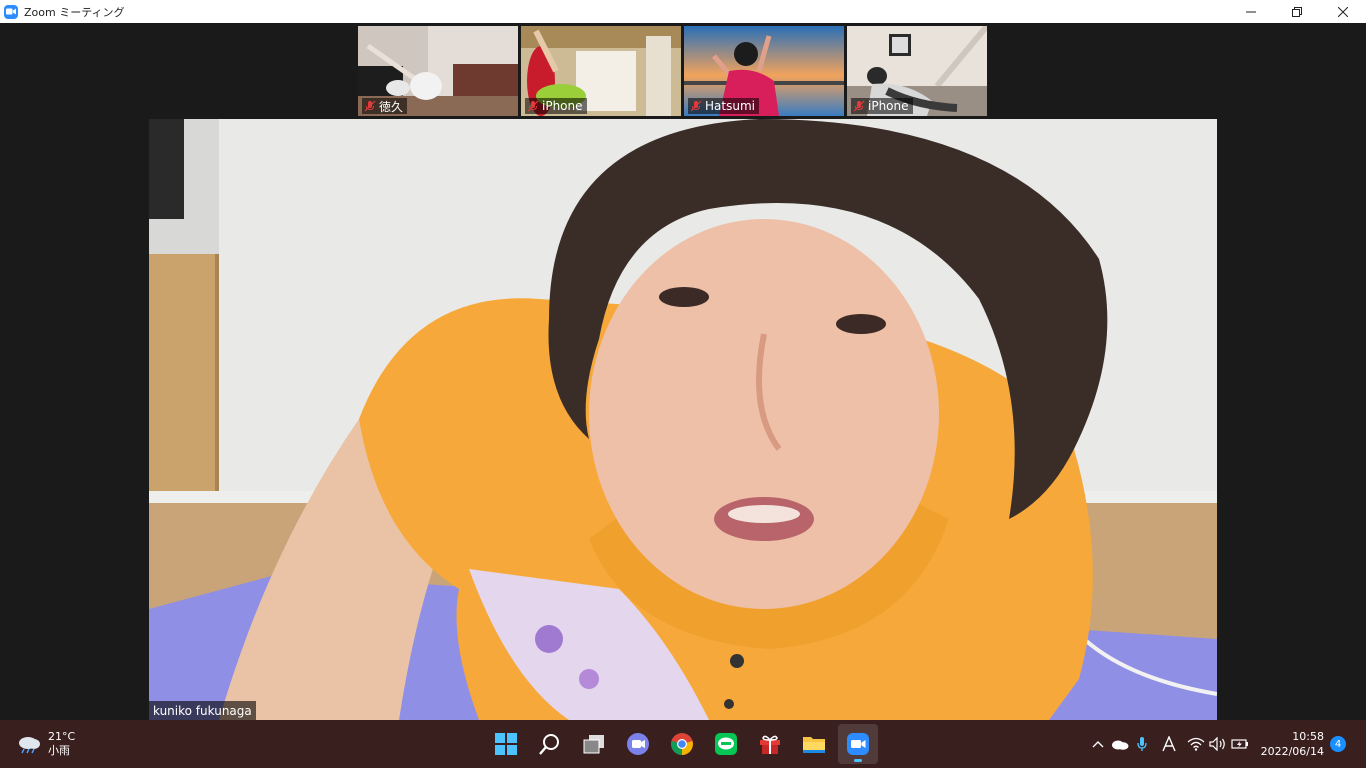  I want to click on participant-thumbnail: 徳久, so click(438, 71).